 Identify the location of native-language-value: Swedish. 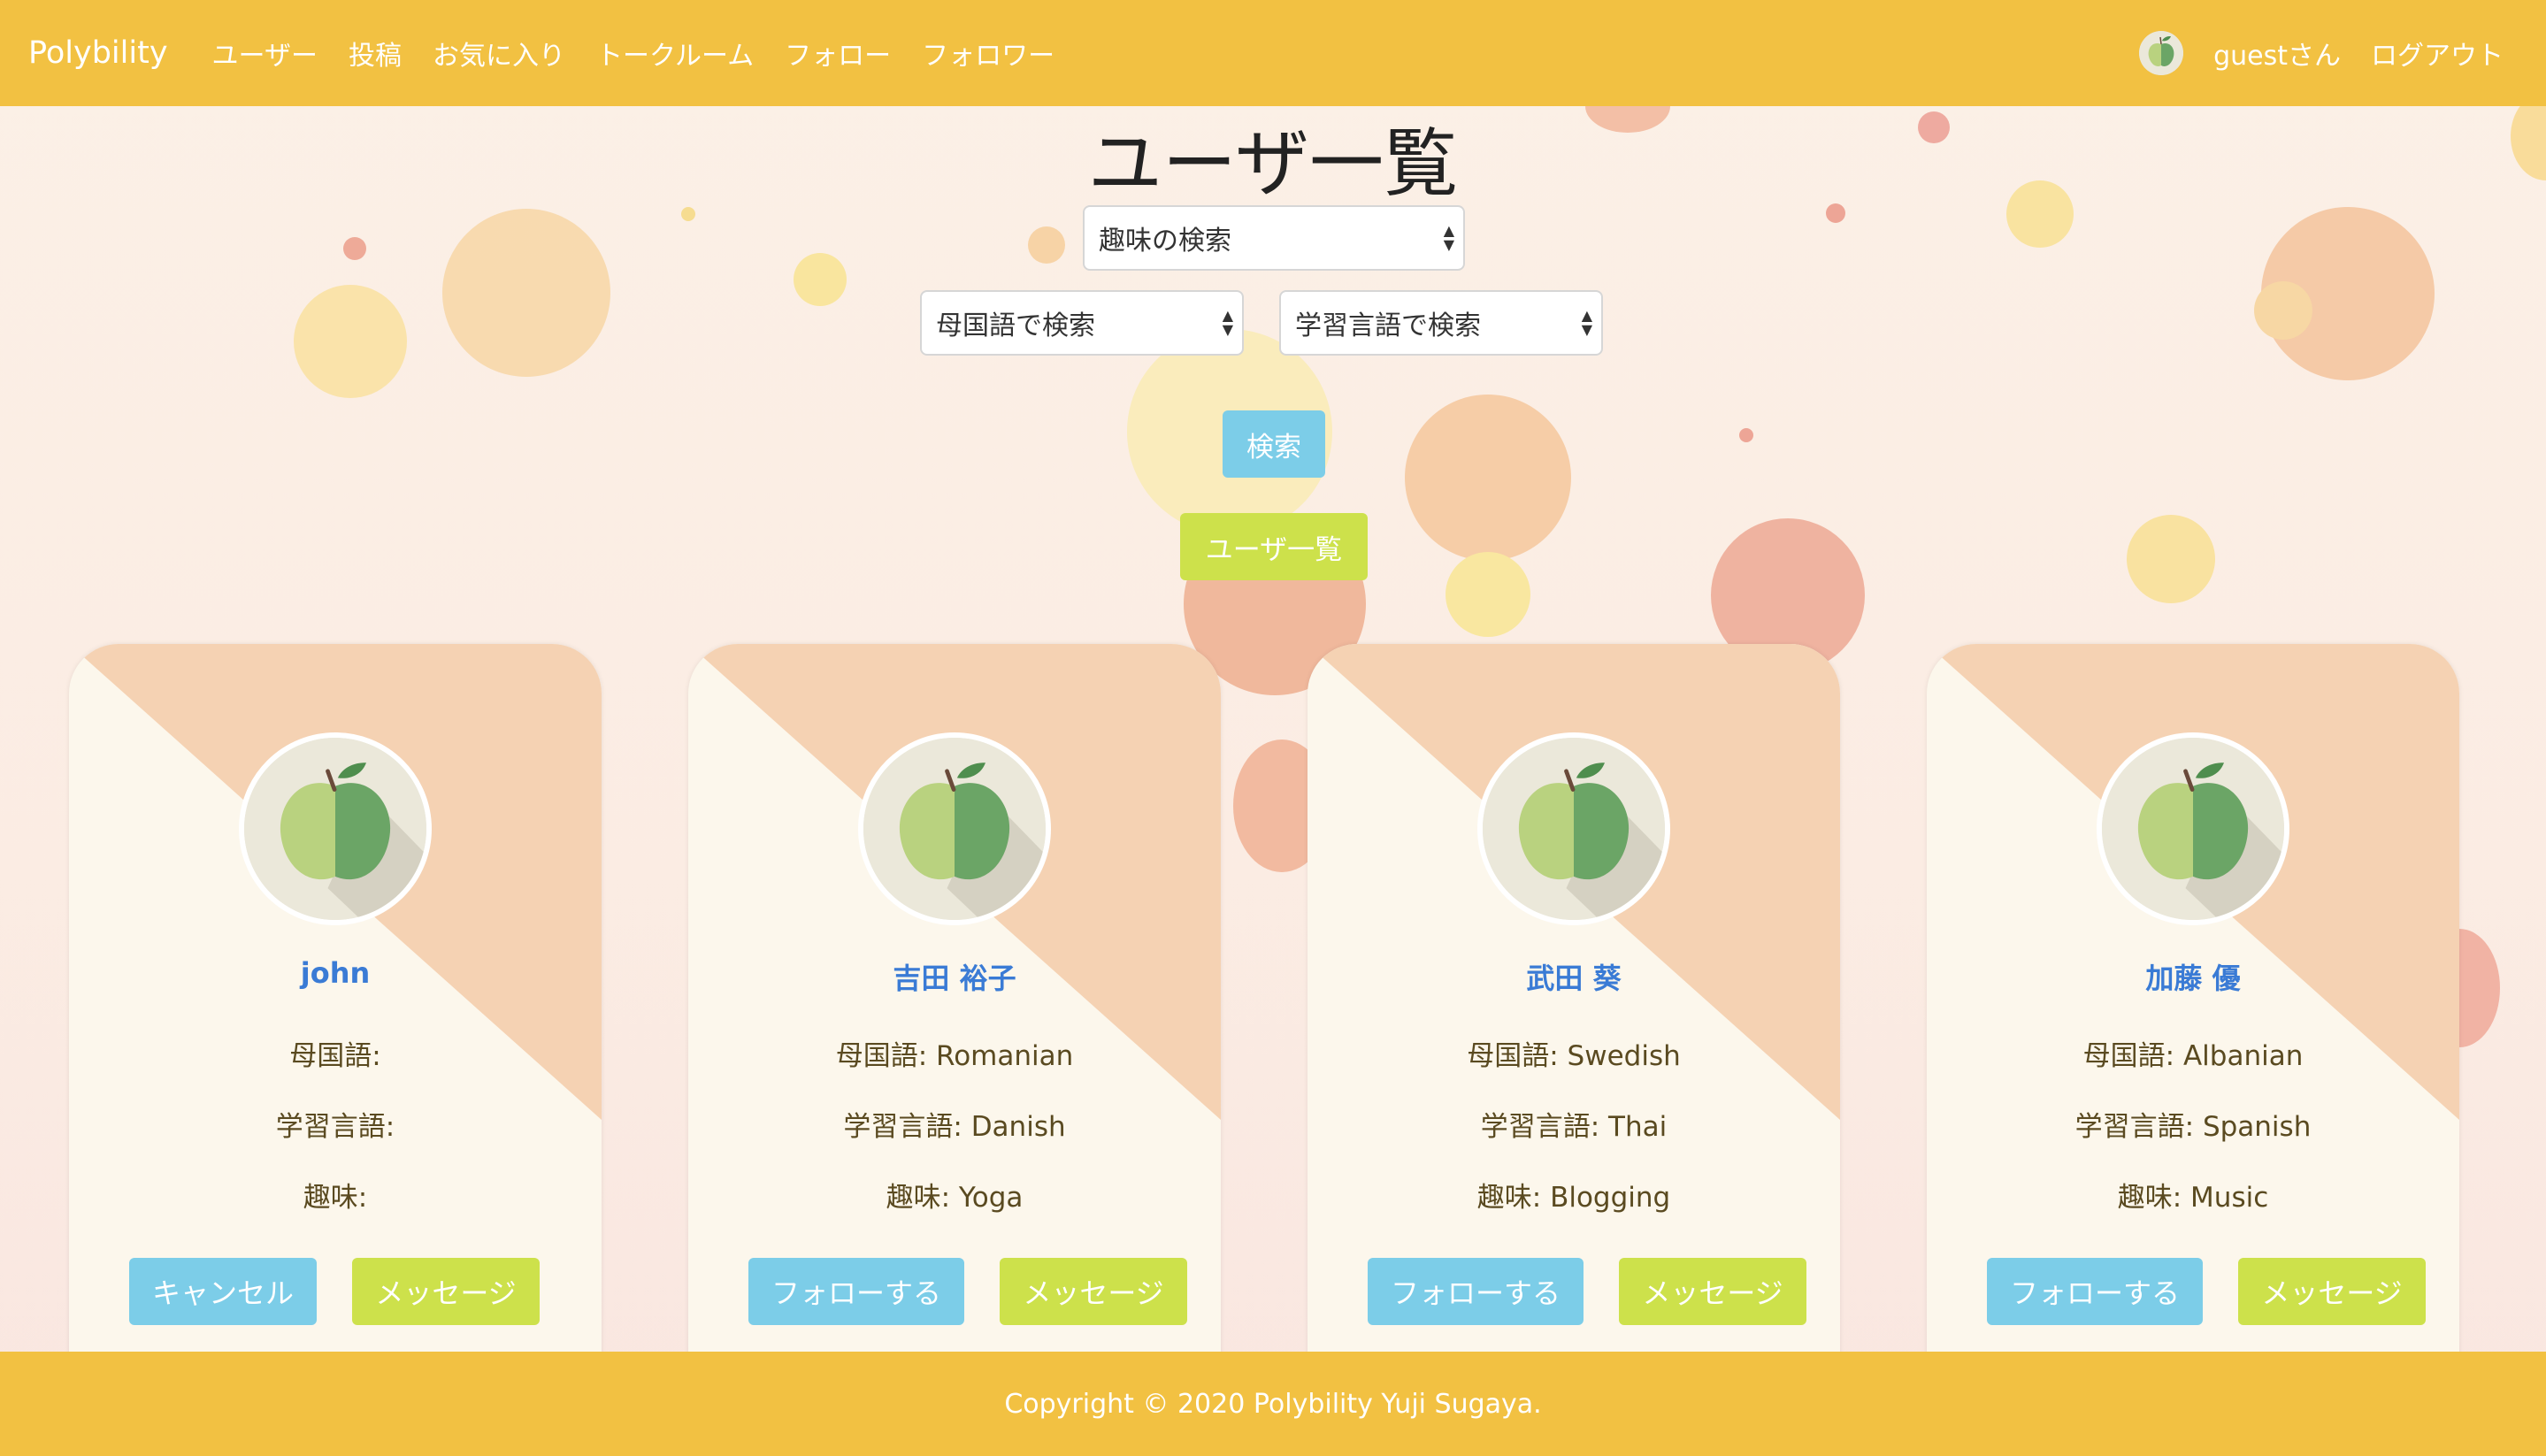
(1624, 1056).